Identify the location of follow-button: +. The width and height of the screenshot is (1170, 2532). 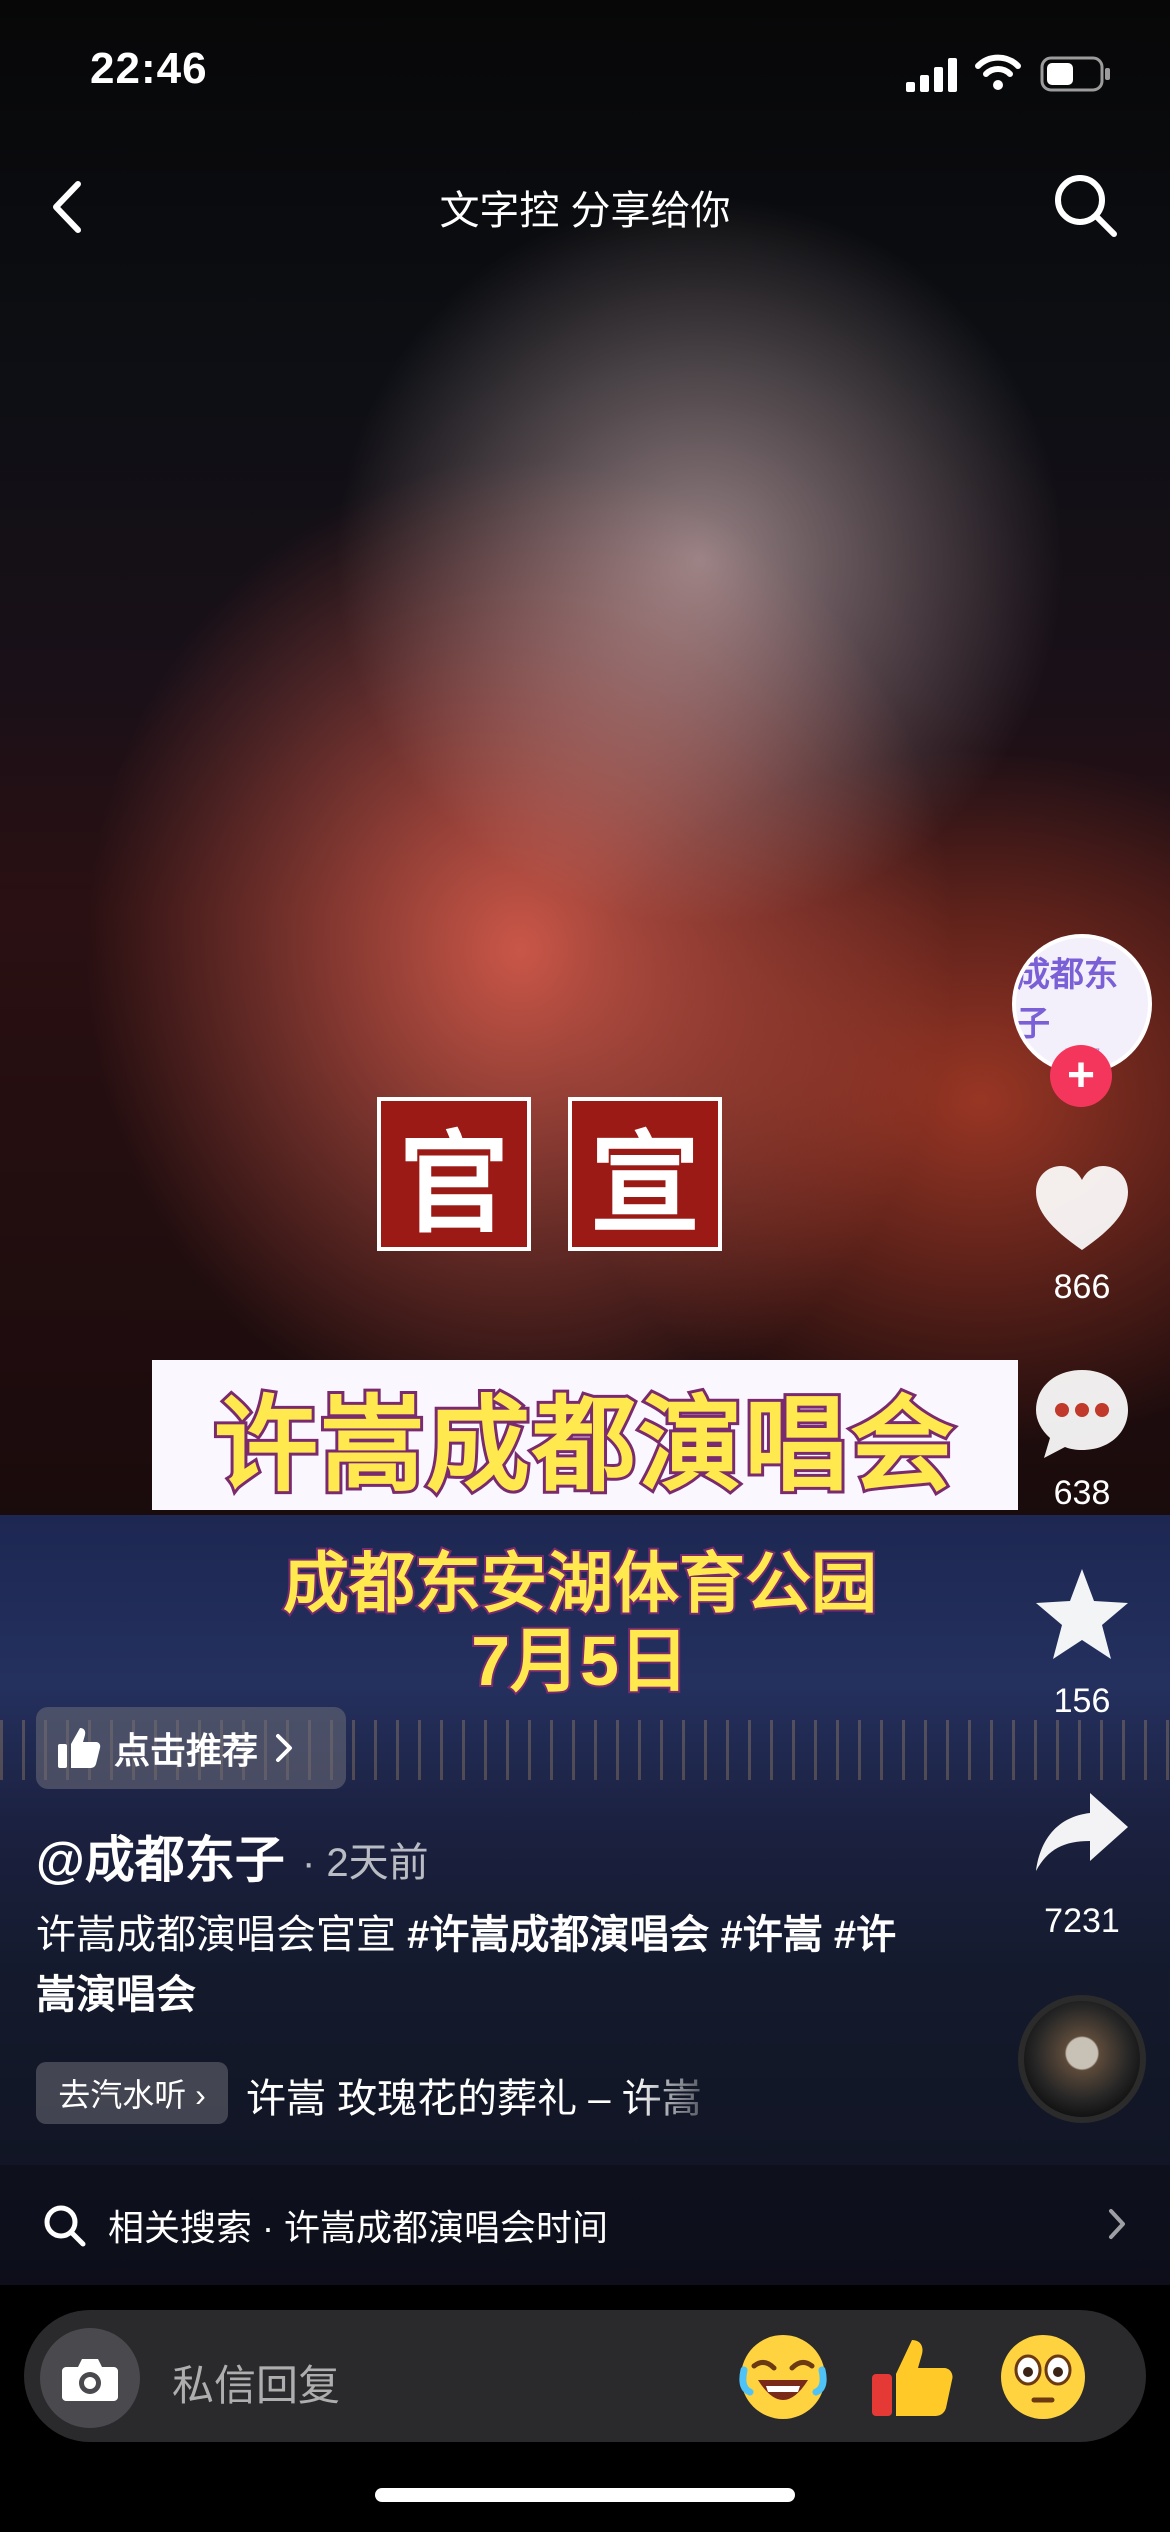
(1081, 1076).